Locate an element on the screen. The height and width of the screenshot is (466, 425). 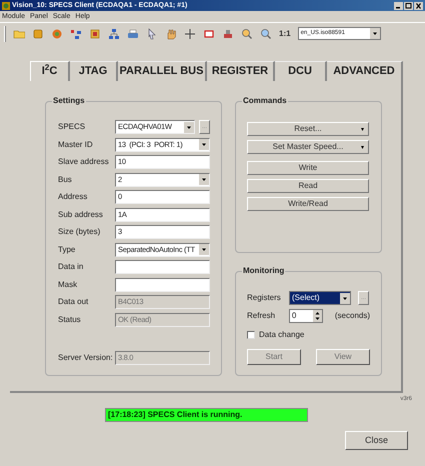
group-title: Monitoring is located at coordinates (264, 271).